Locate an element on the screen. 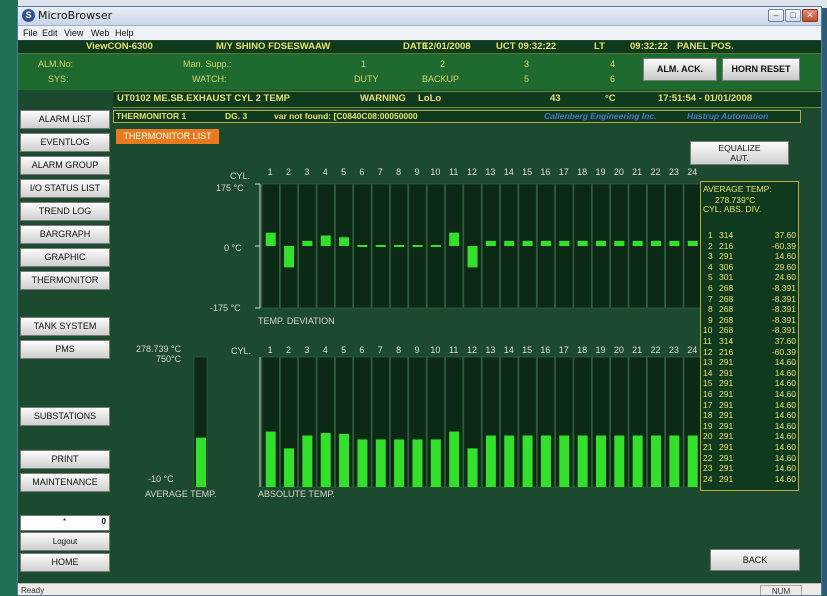 The height and width of the screenshot is (596, 827). table-div: 37.60 is located at coordinates (785, 235).